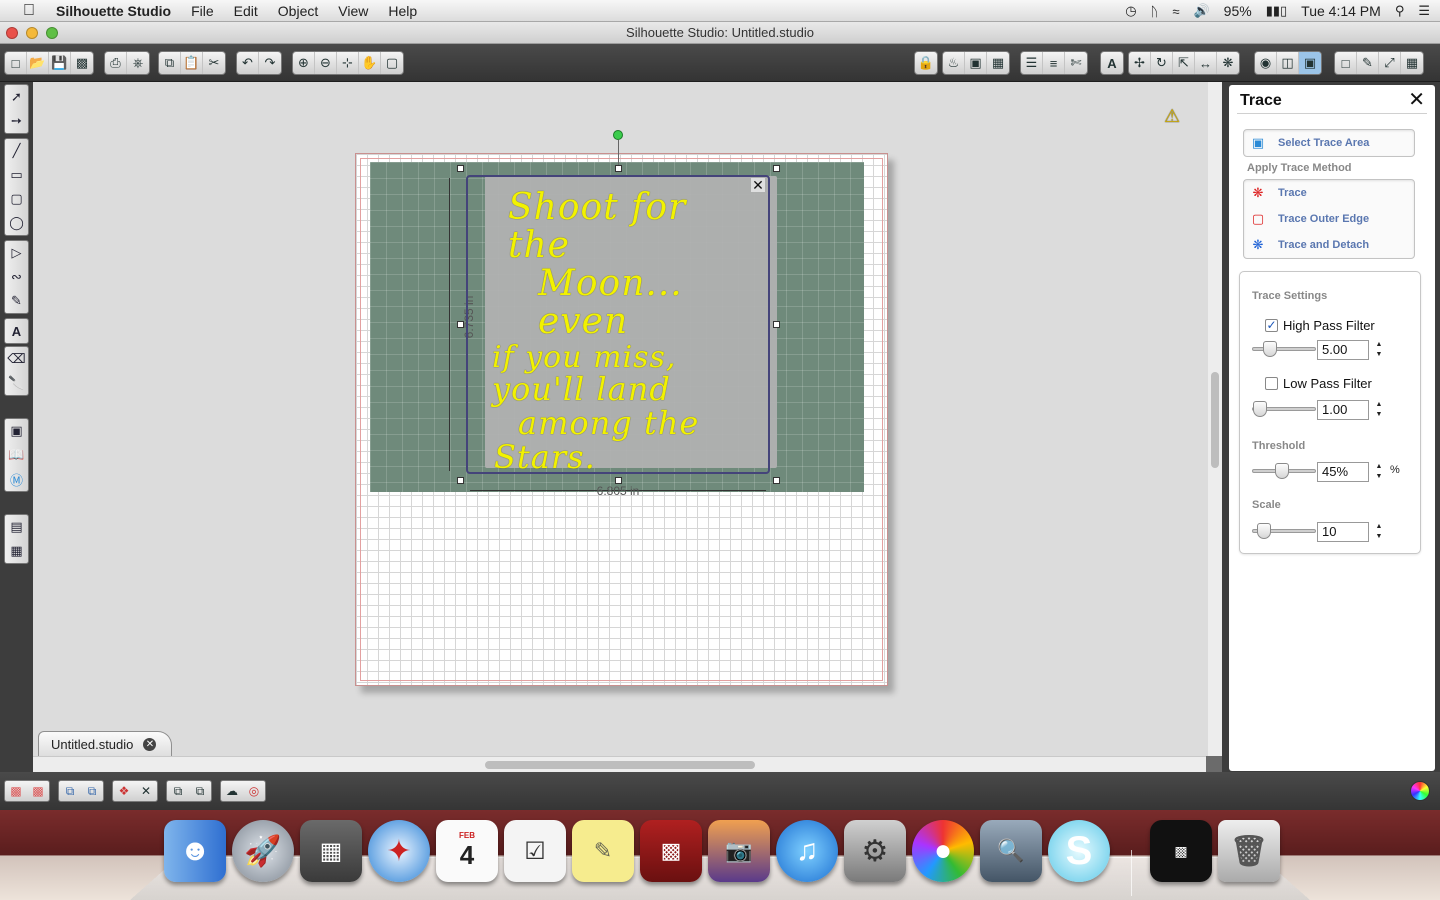  Describe the element at coordinates (52, 33) in the screenshot. I see `window-zoom-button` at that location.